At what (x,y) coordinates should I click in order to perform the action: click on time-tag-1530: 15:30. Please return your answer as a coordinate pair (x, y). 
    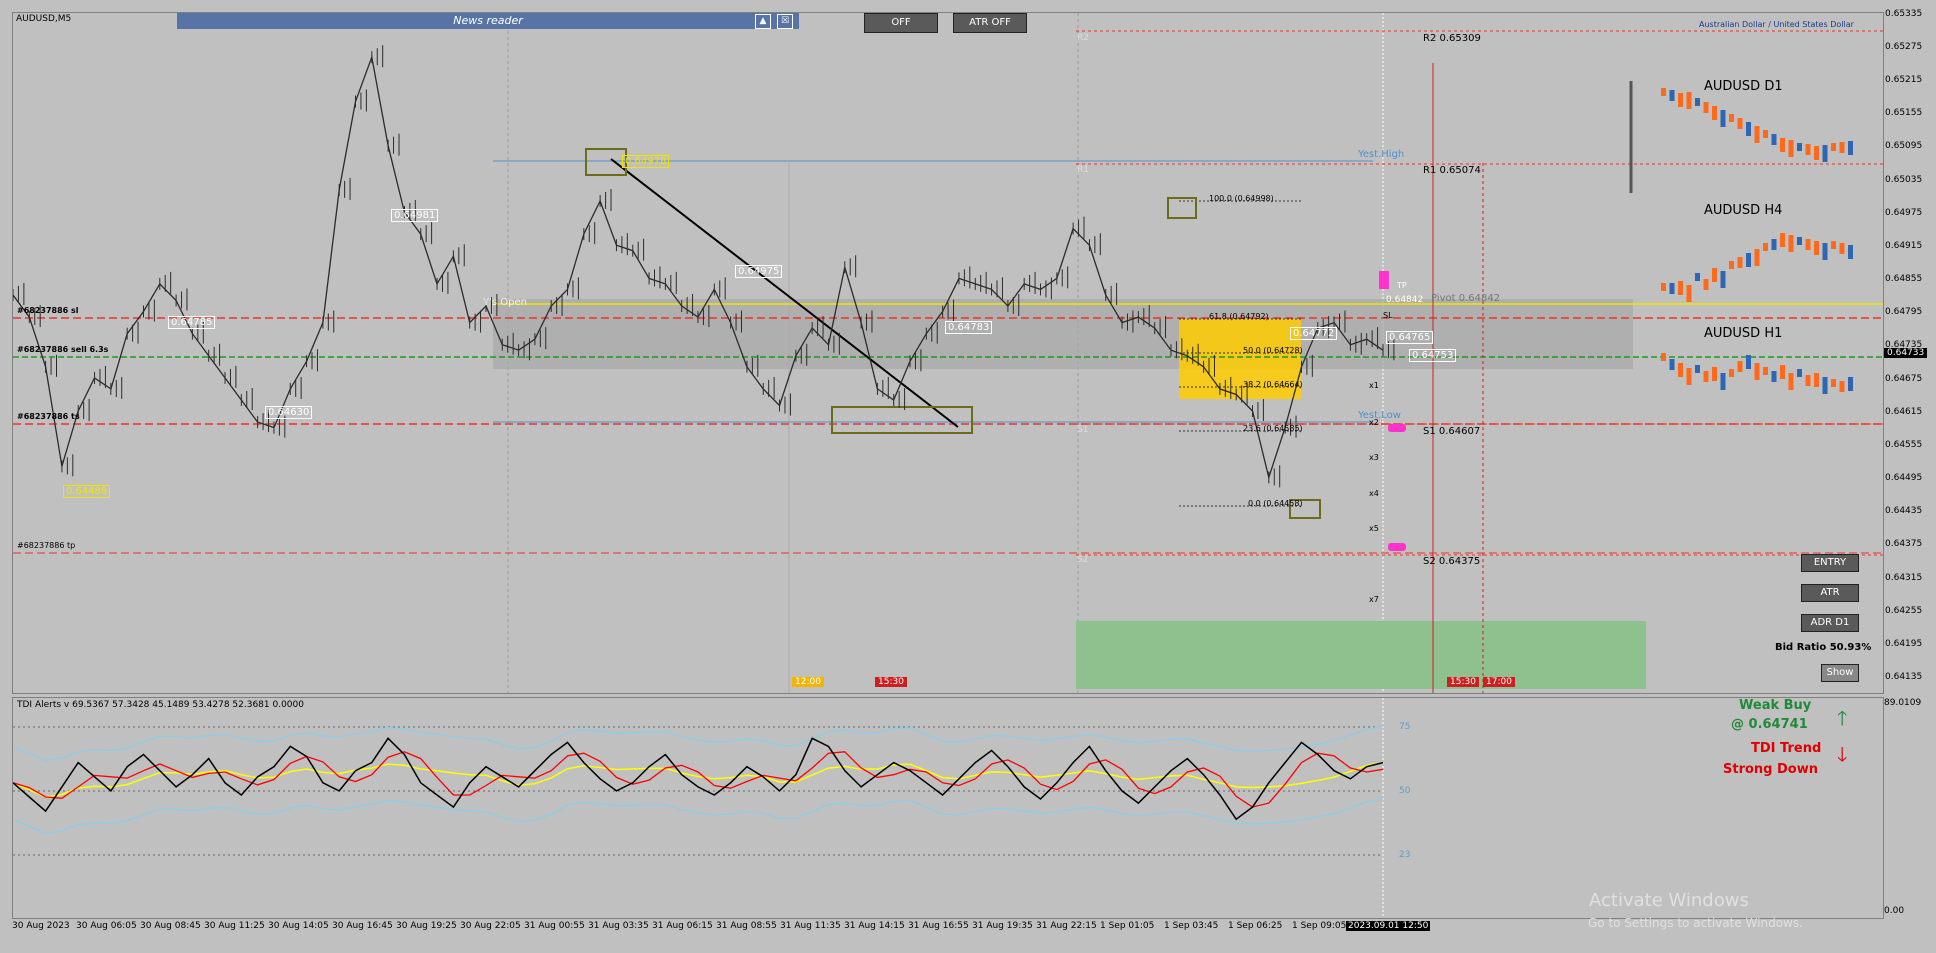
    Looking at the image, I should click on (891, 682).